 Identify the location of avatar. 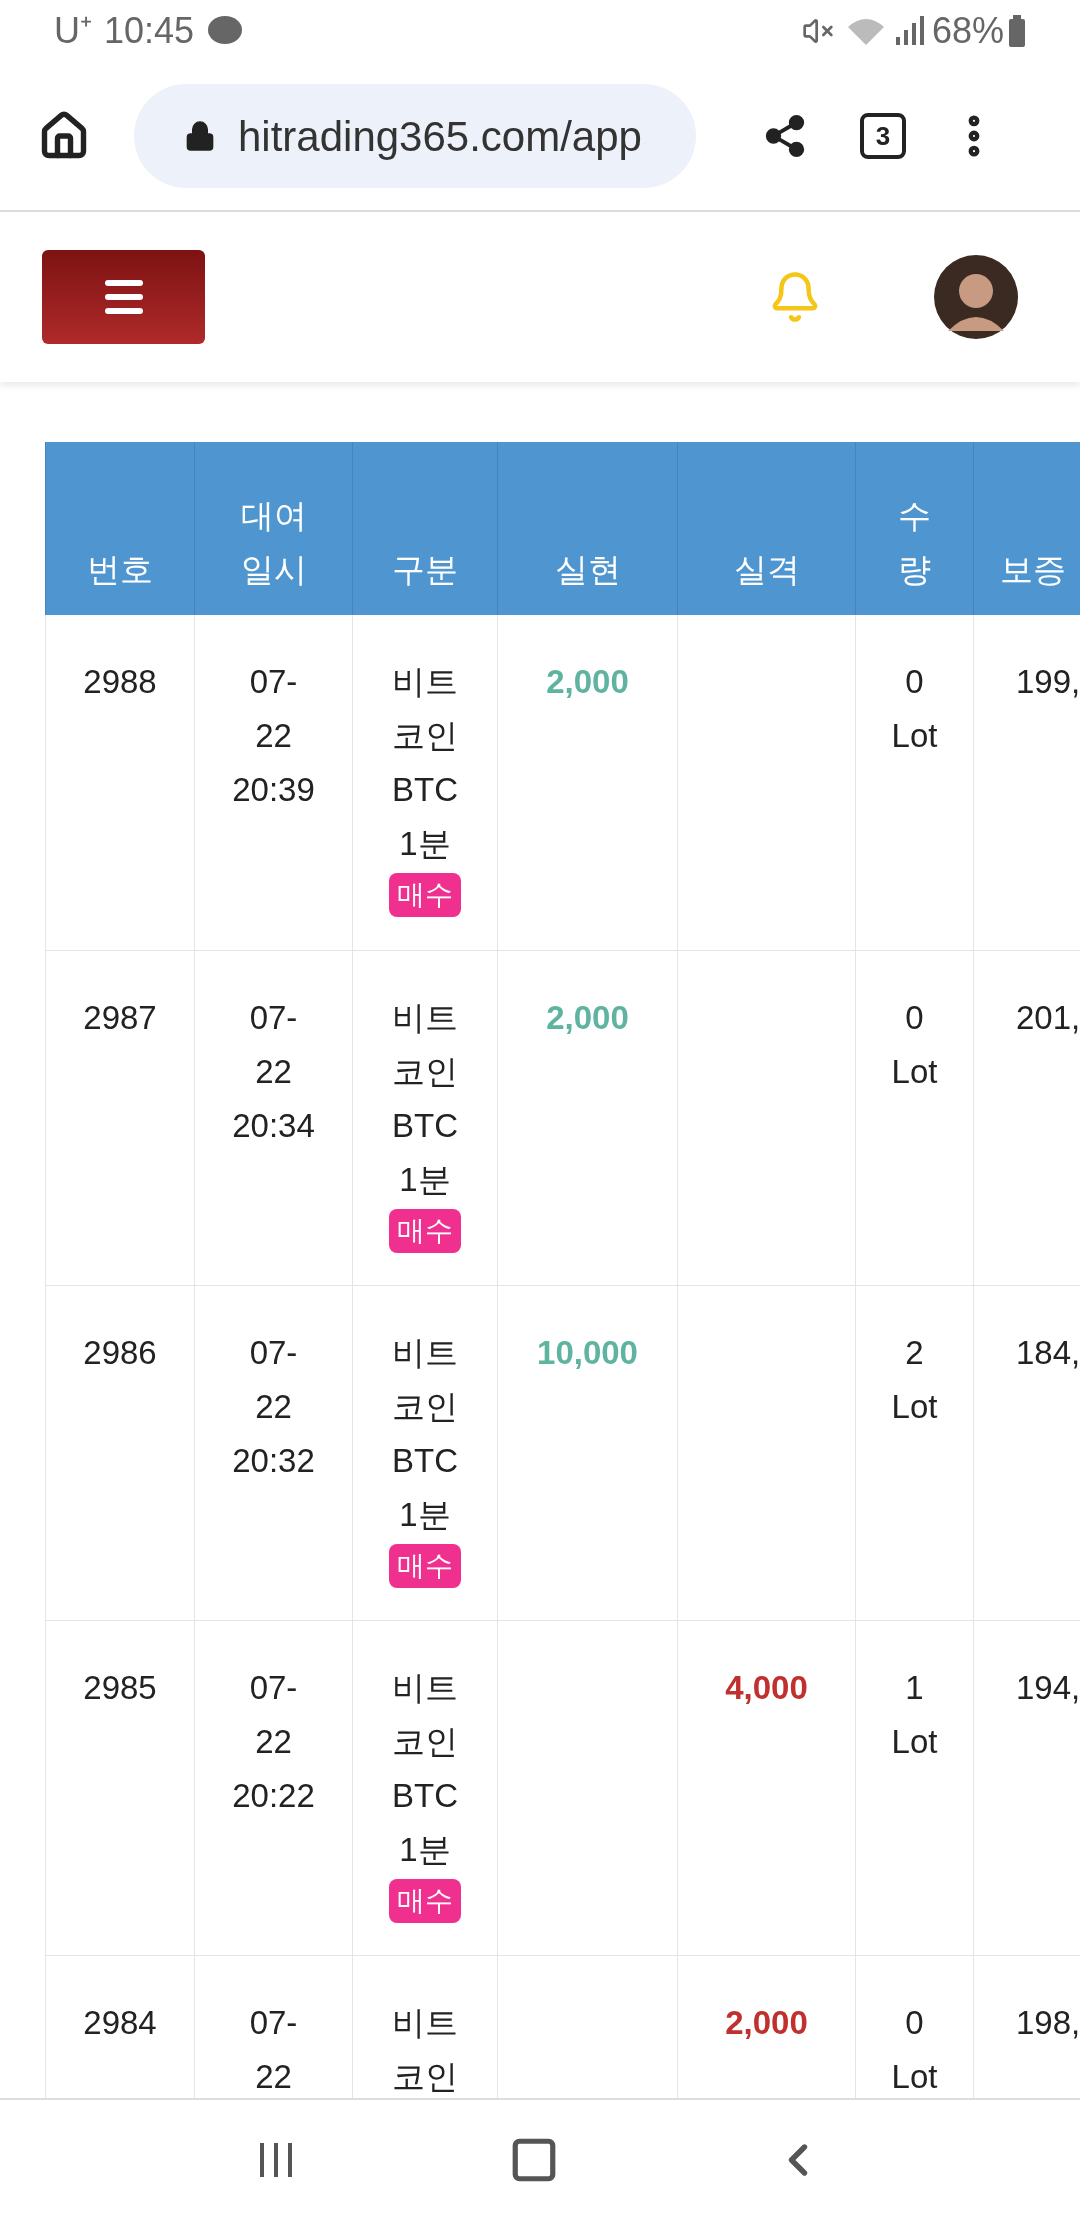
(976, 297).